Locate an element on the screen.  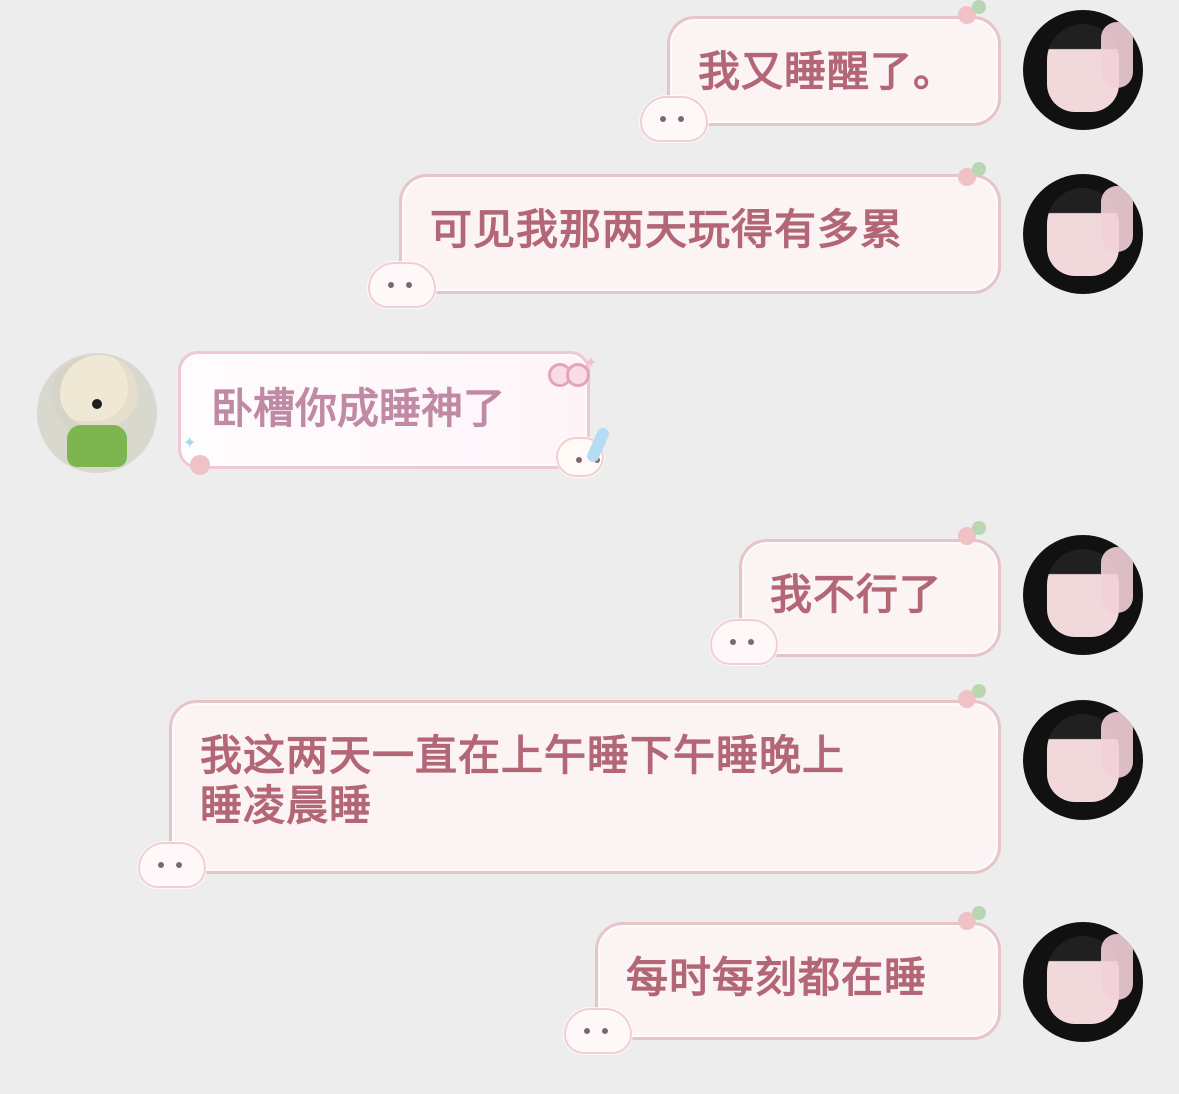
incoming-message-bubble: 卧槽你成睡神了 is located at coordinates (384, 410).